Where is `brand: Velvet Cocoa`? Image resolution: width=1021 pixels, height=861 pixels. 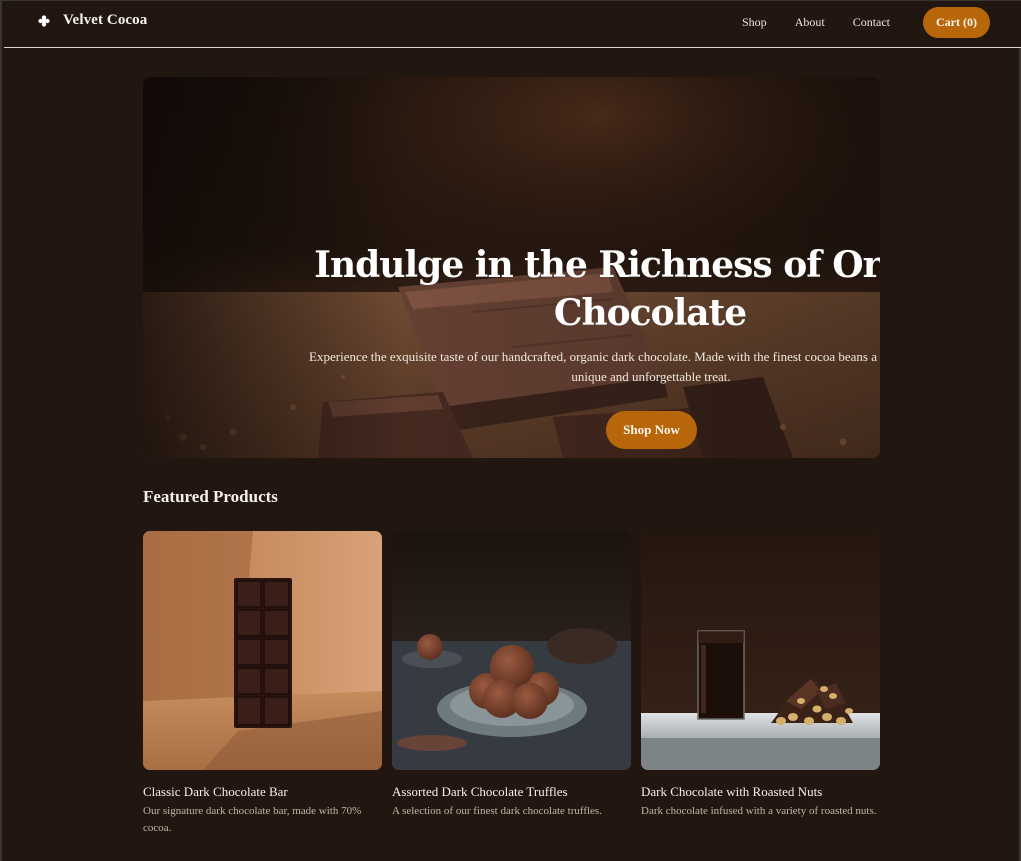 brand: Velvet Cocoa is located at coordinates (92, 20).